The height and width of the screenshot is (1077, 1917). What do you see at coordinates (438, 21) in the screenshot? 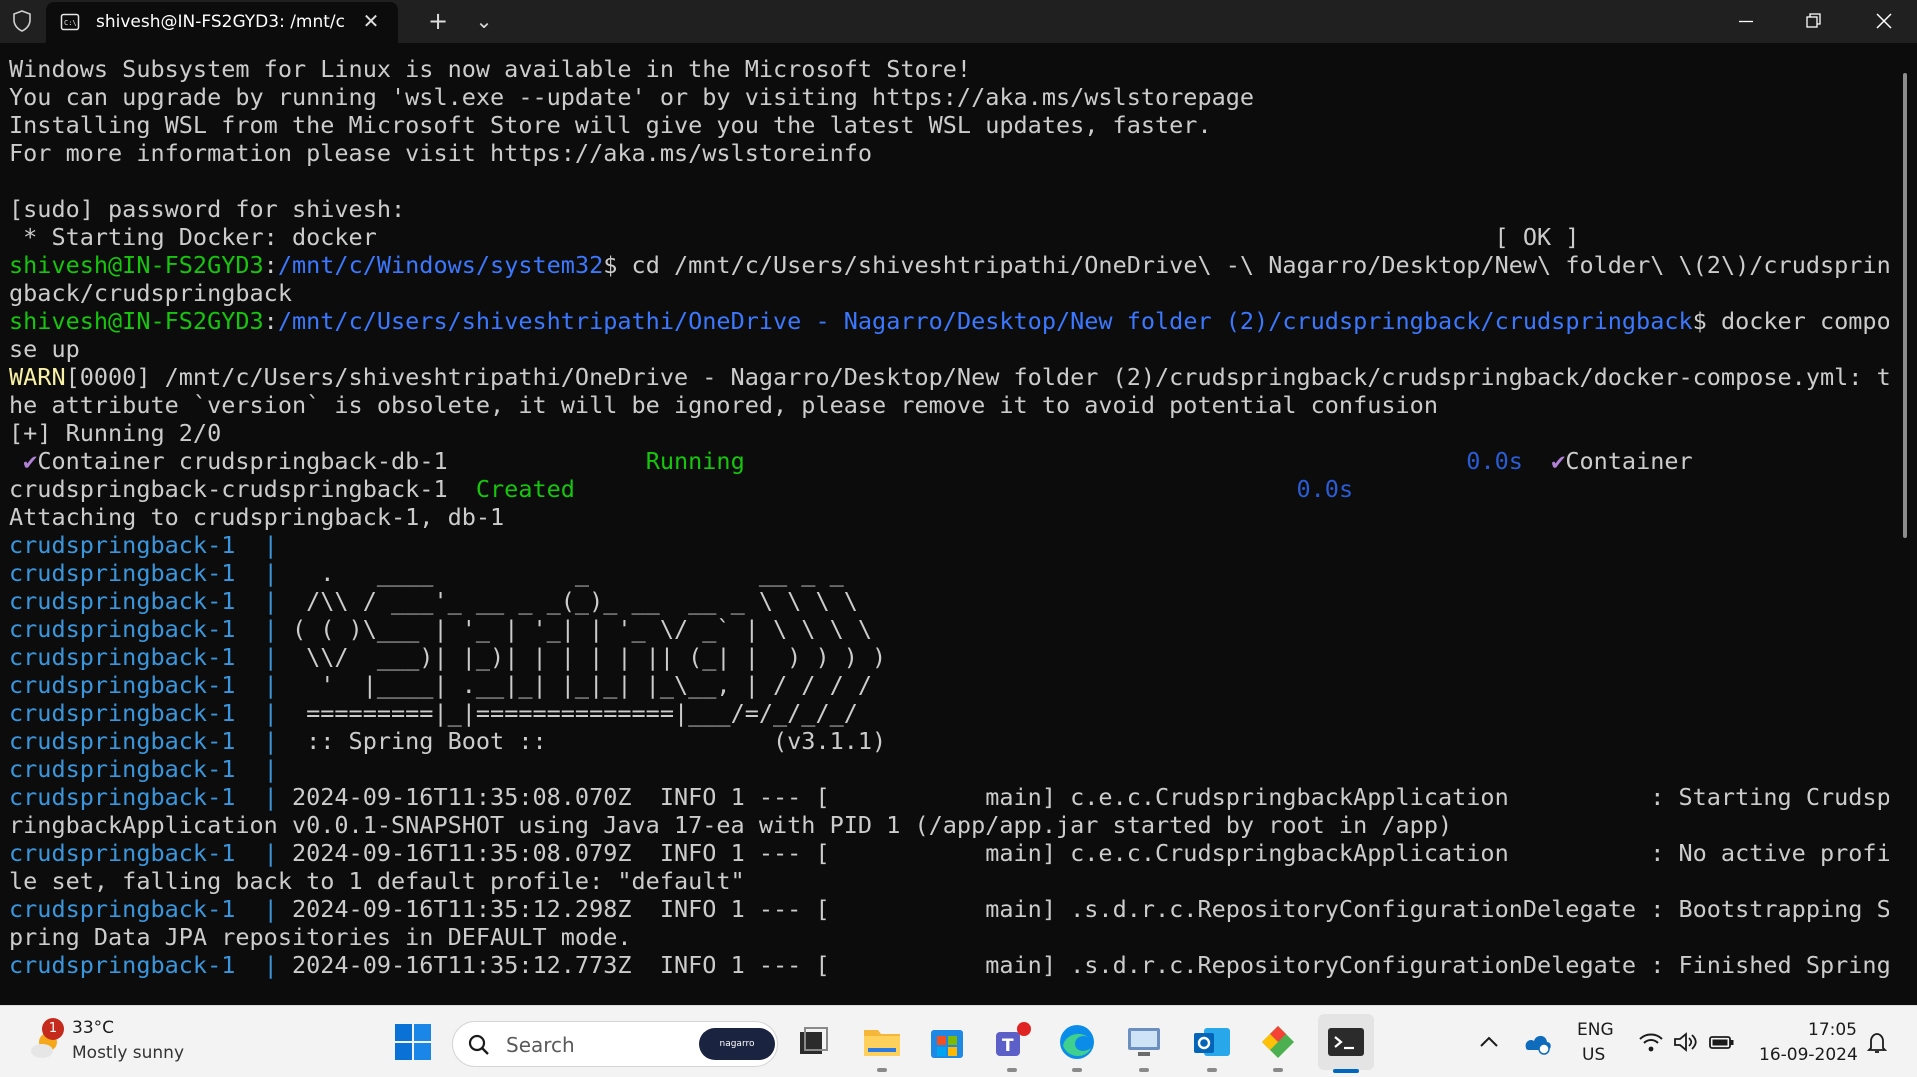
I see `new-tab-button: +` at bounding box center [438, 21].